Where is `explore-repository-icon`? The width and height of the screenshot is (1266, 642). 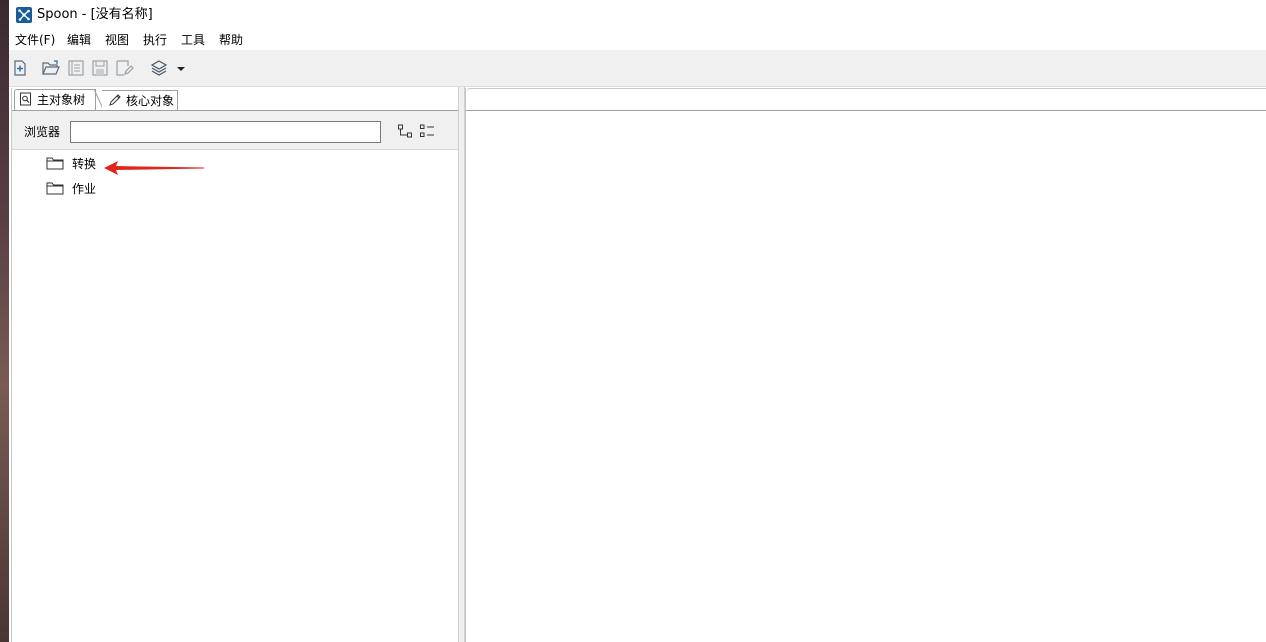
explore-repository-icon is located at coordinates (76, 68).